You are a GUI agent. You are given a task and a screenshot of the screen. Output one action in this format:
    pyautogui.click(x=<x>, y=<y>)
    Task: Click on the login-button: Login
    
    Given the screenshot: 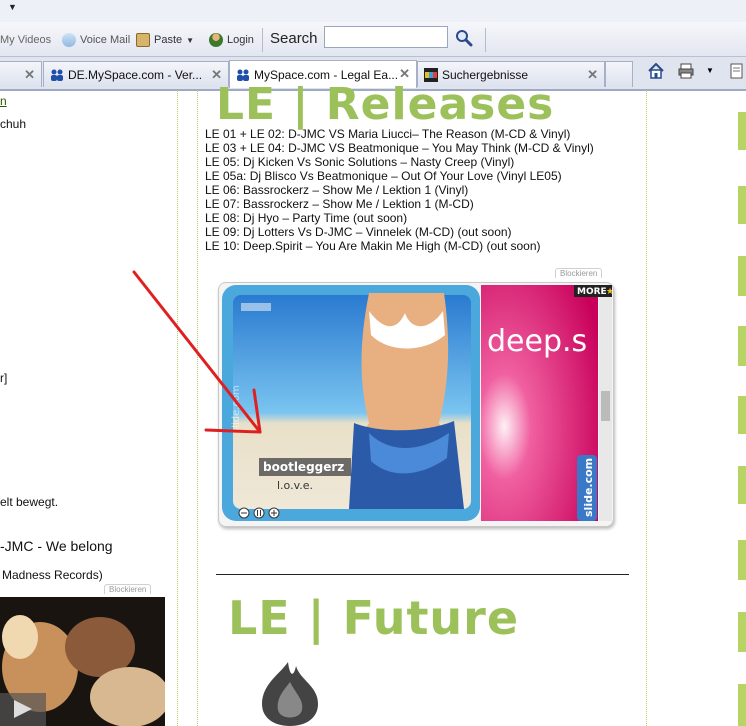 What is the action you would take?
    pyautogui.click(x=231, y=40)
    